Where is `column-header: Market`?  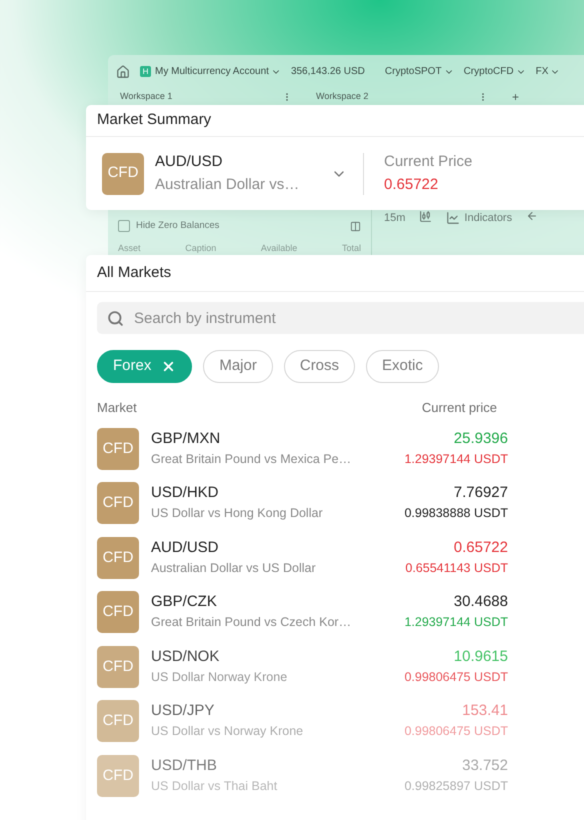
column-header: Market is located at coordinates (117, 408).